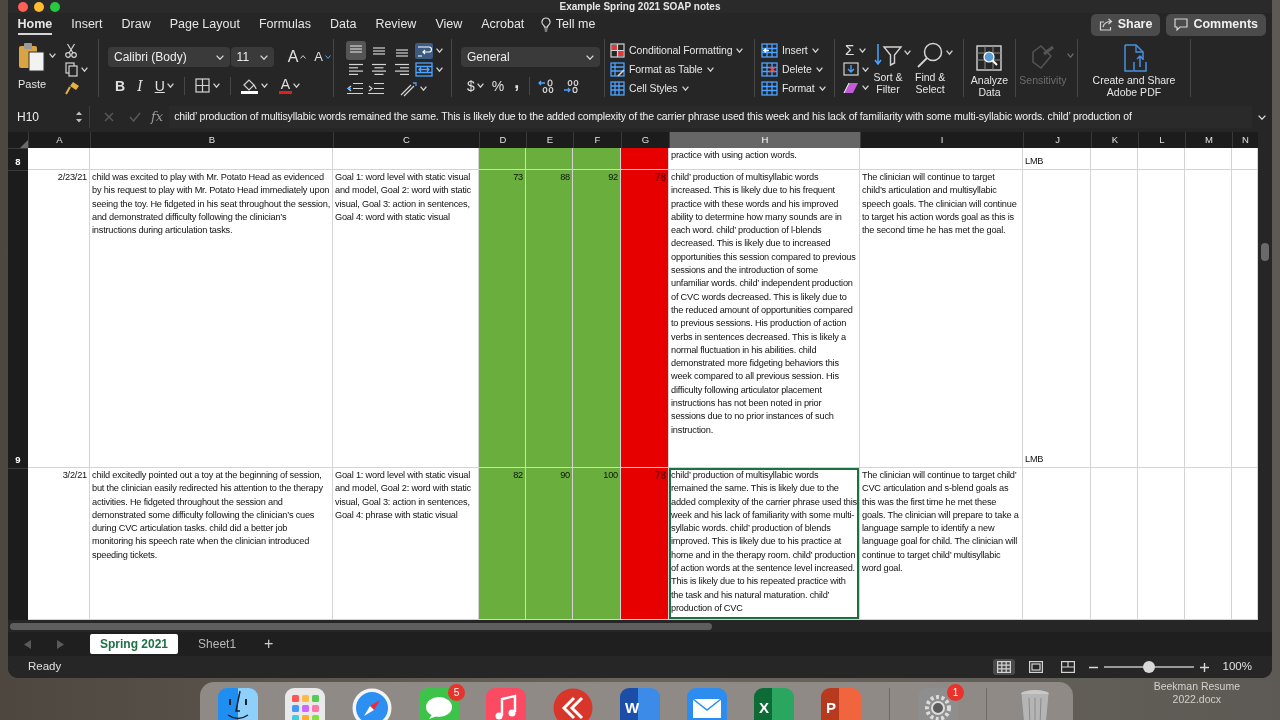  What do you see at coordinates (790, 50) in the screenshot?
I see `cells-menu-button: Insert` at bounding box center [790, 50].